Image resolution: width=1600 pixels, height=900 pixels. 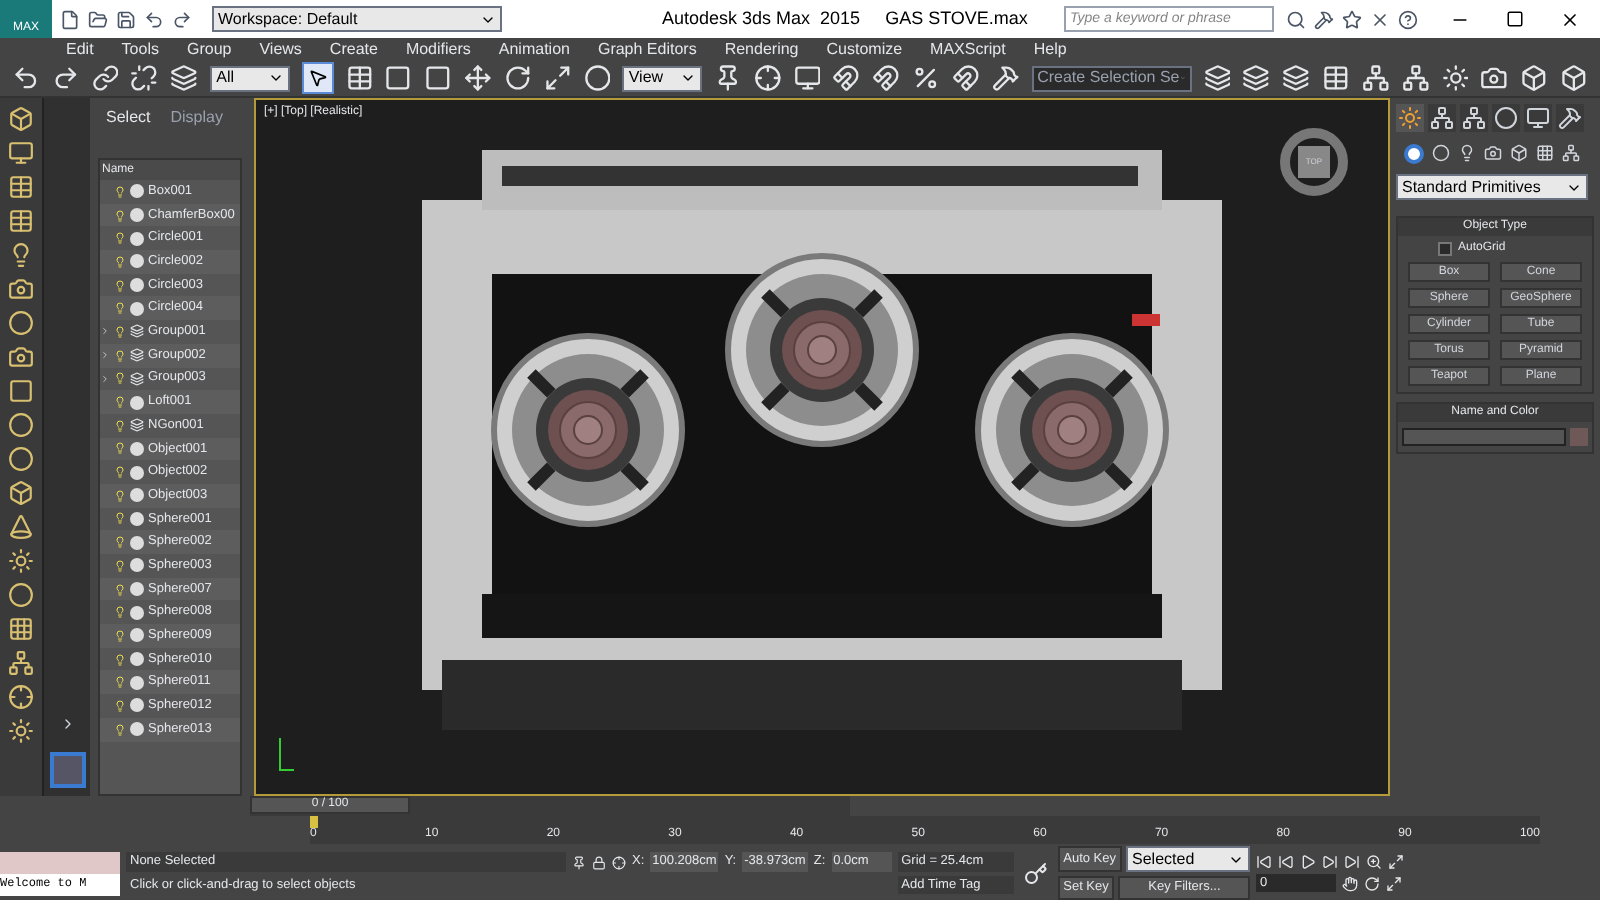 What do you see at coordinates (1330, 861) in the screenshot?
I see `next-frame-icon` at bounding box center [1330, 861].